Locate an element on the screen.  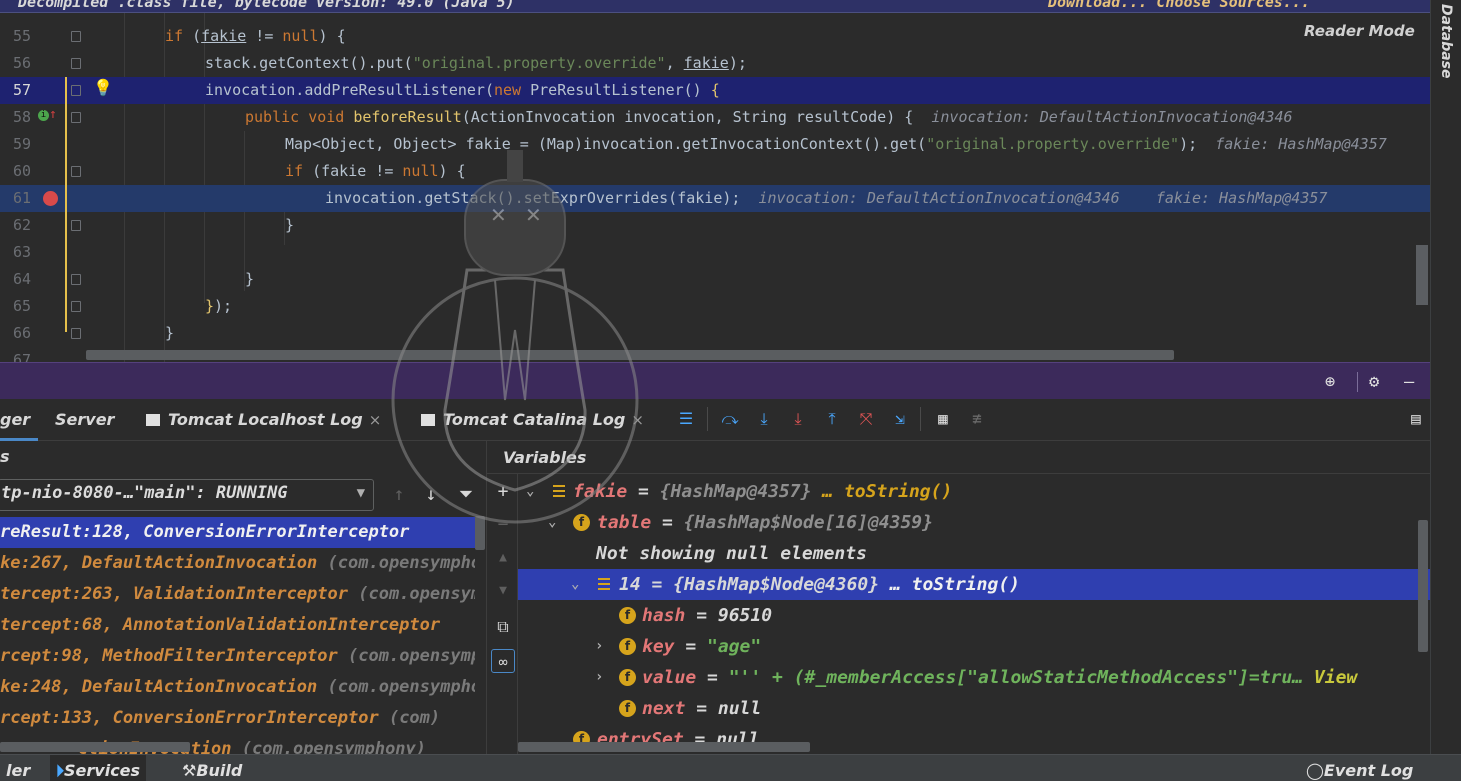
thread-selector-value: tp-nio-8080-…"main": RUNNING is located at coordinates (144, 493).